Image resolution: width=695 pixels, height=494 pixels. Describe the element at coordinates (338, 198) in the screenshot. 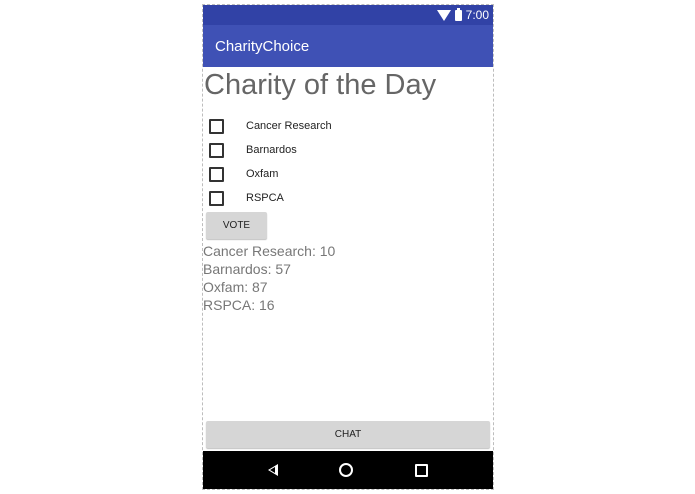

I see `option-rspca: RSPCA` at that location.